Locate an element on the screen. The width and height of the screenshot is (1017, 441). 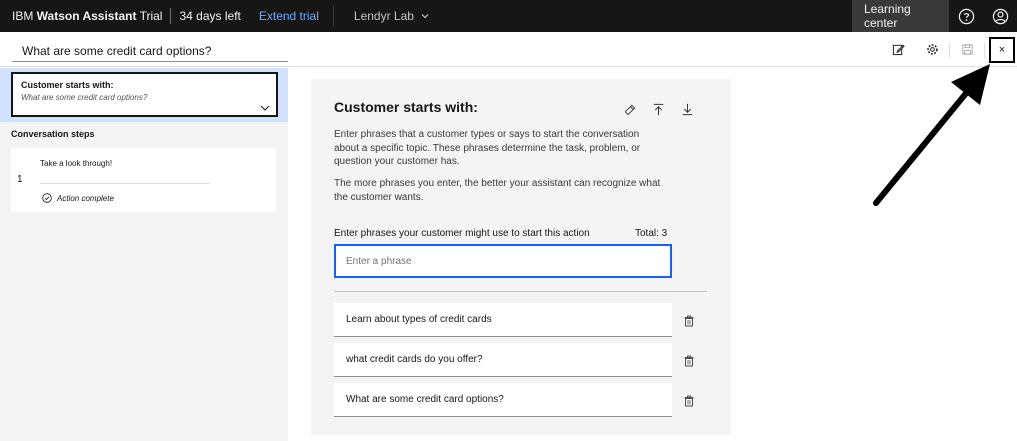
conversation-steps-heading: Conversation steps is located at coordinates (53, 134).